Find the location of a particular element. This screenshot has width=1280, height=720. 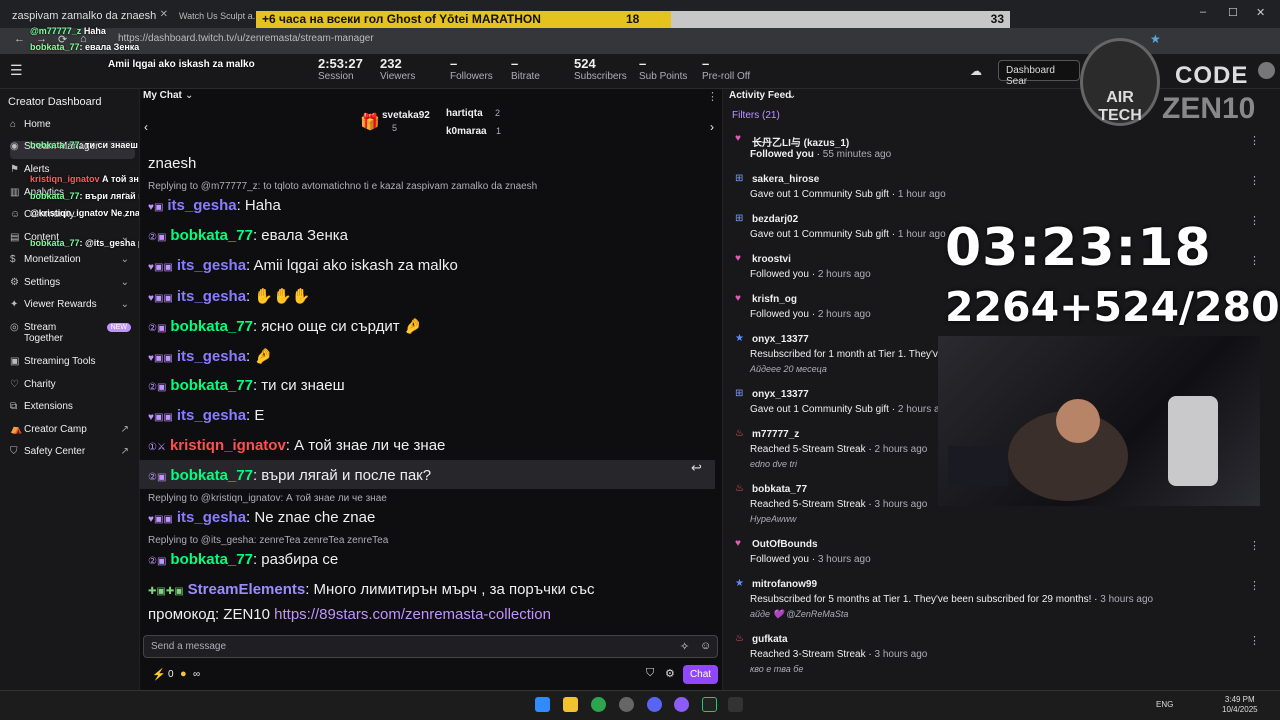

dashboard-search: Dashboard Sear is located at coordinates (1039, 73).